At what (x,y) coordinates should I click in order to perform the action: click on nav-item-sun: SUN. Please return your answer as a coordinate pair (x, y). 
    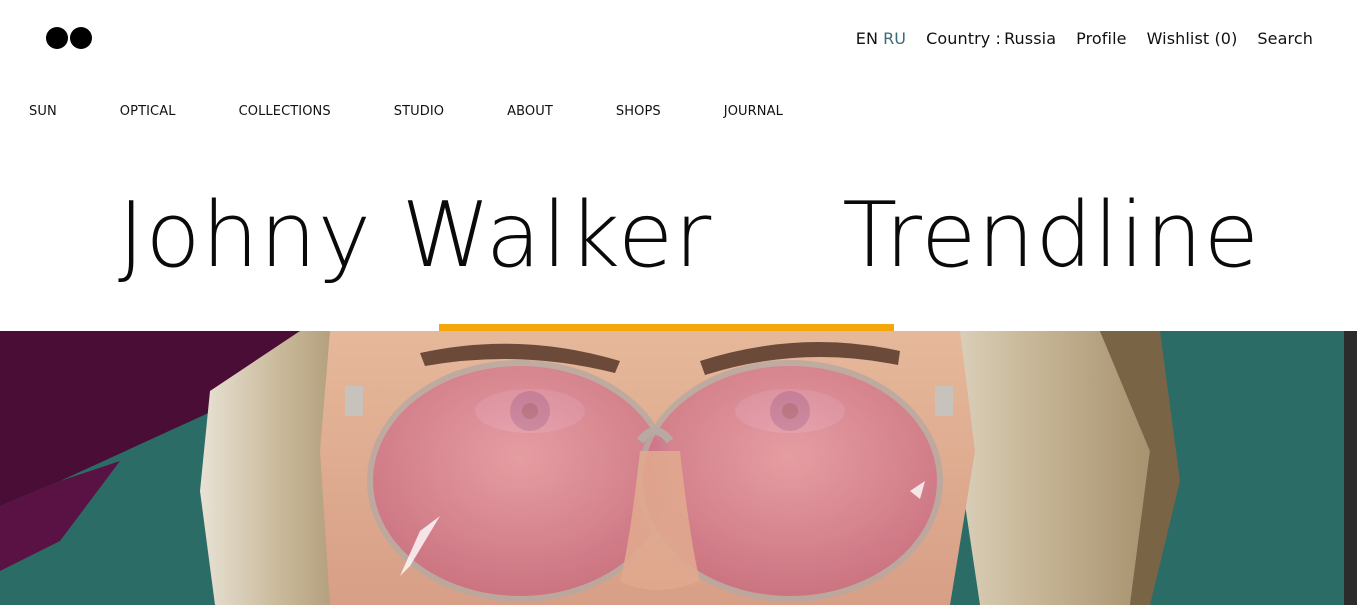
    Looking at the image, I should click on (43, 113).